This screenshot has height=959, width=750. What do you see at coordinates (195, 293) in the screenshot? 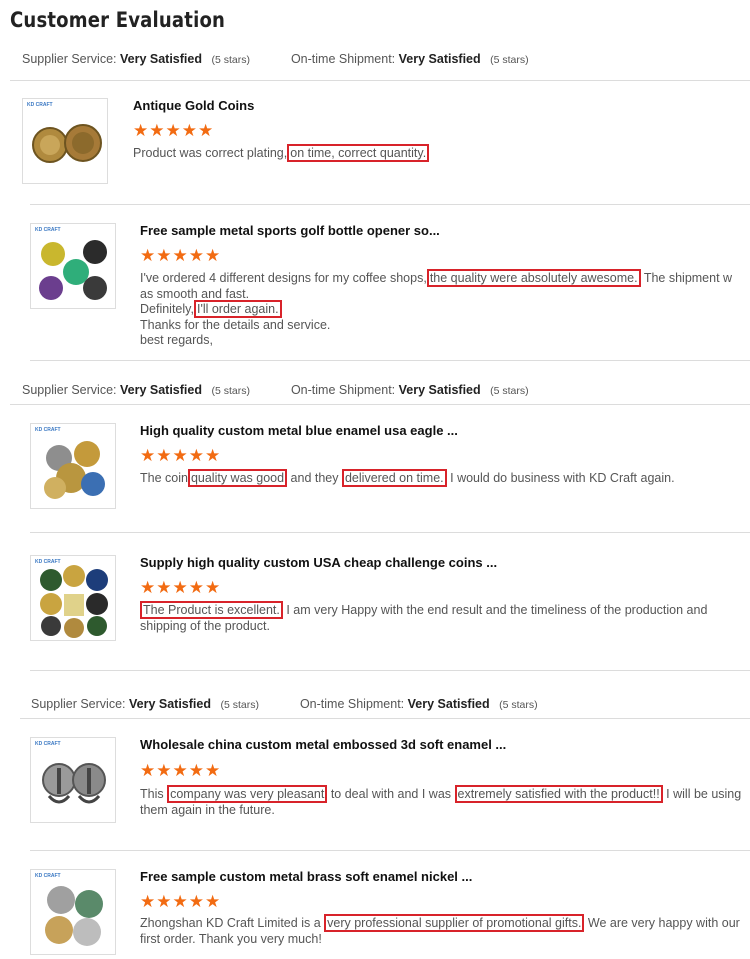
I see `comment-text: as smooth and fast.` at bounding box center [195, 293].